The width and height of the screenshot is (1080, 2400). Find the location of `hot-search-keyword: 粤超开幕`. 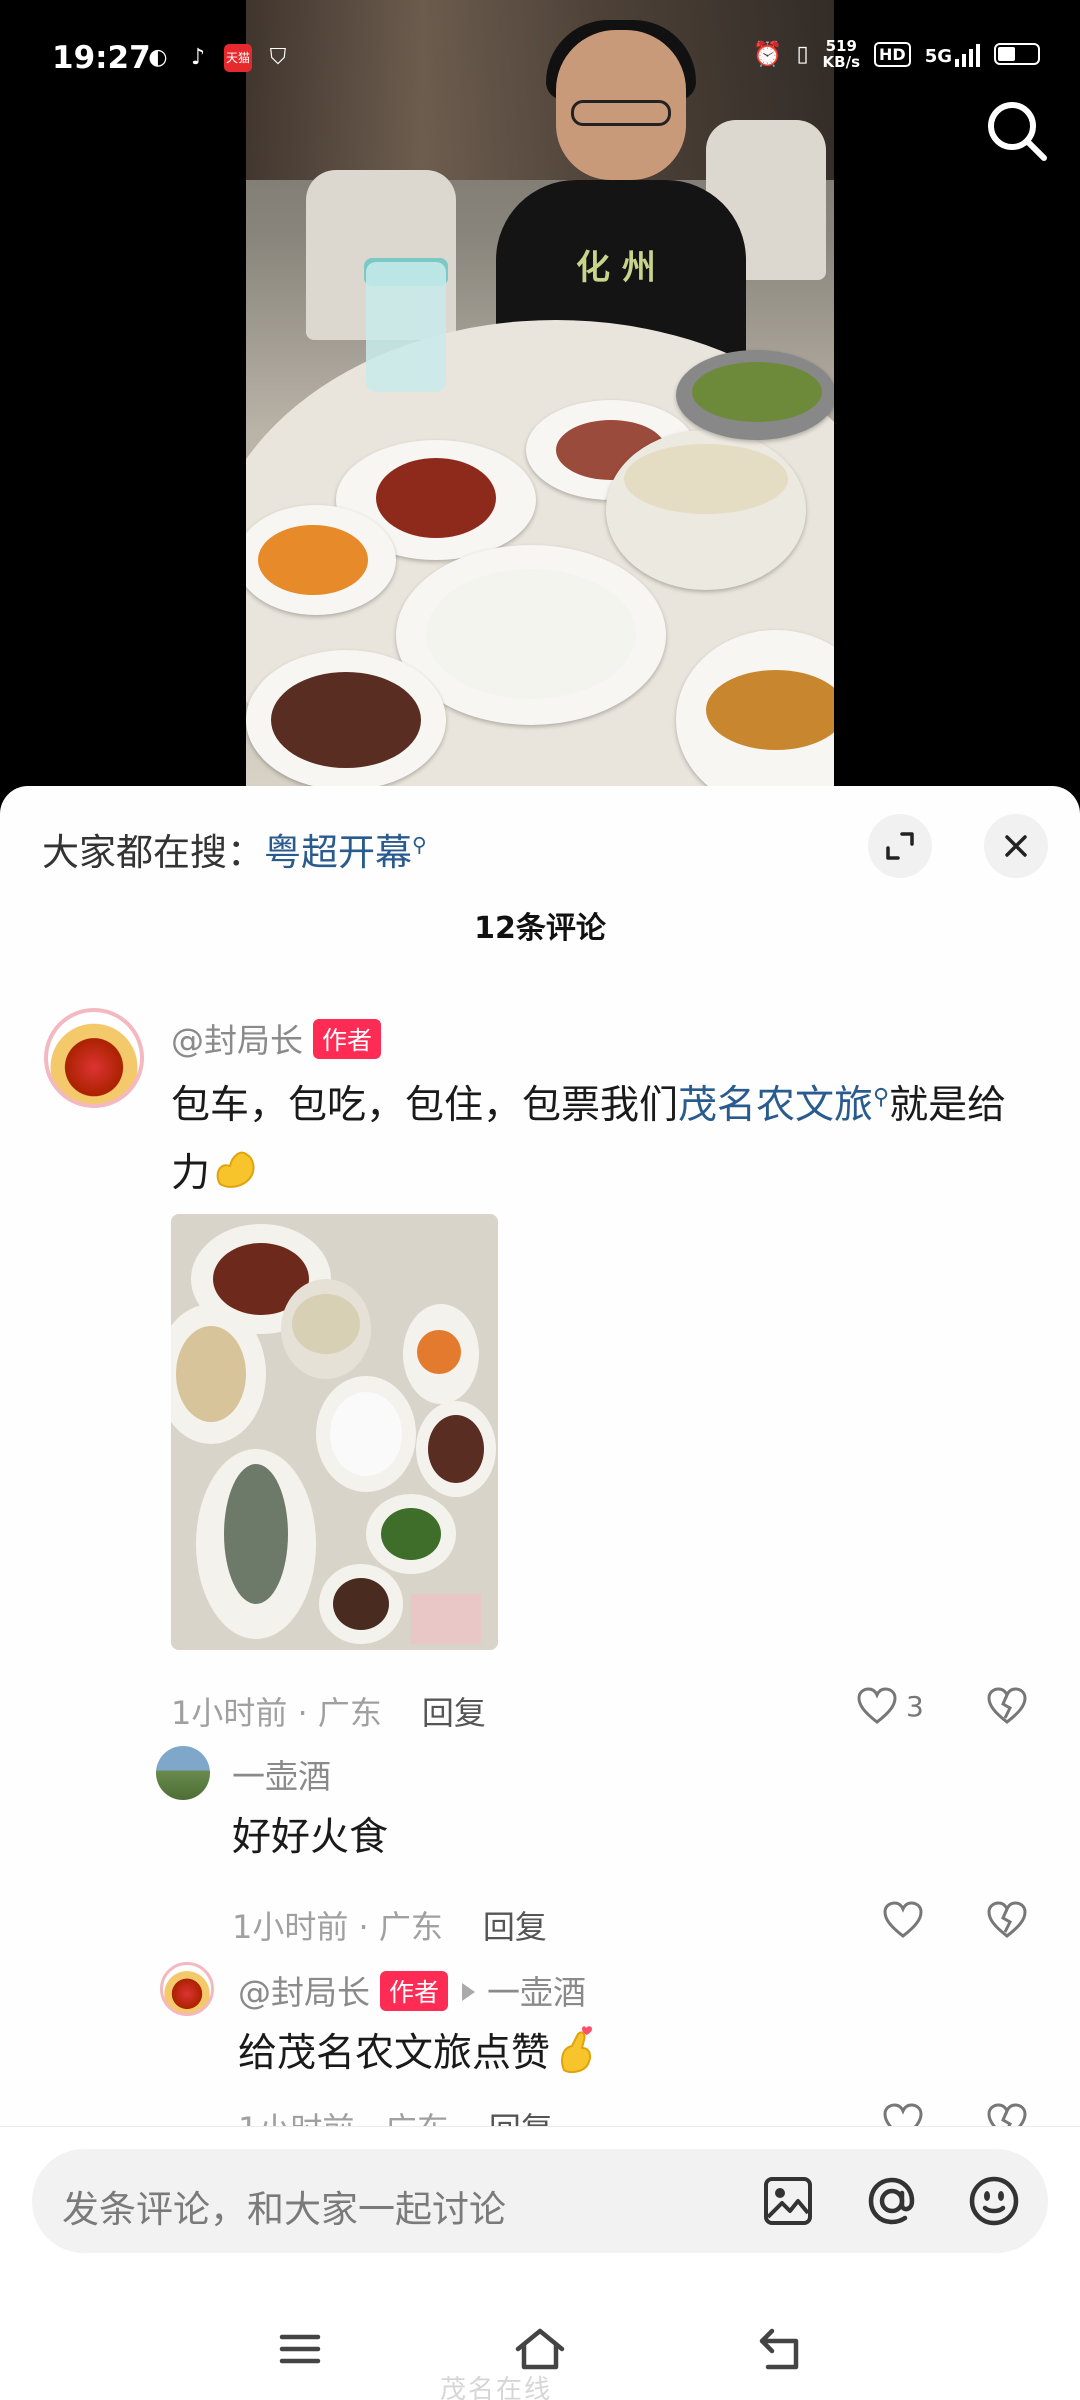

hot-search-keyword: 粤超开幕 is located at coordinates (338, 852).